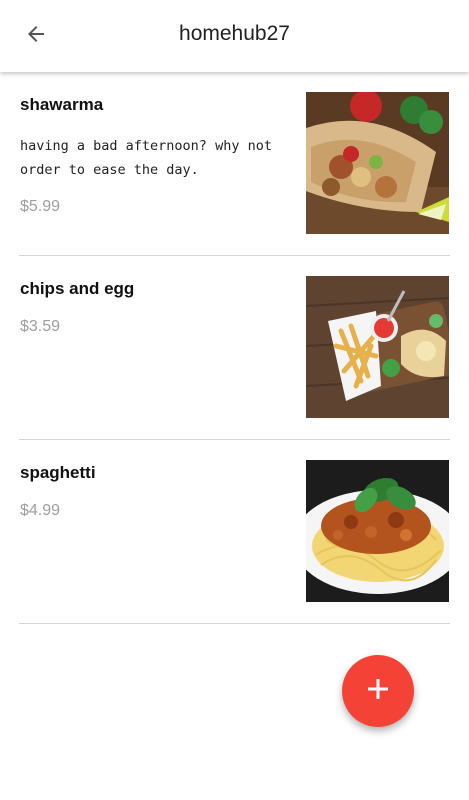 This screenshot has height=800, width=469. Describe the element at coordinates (62, 104) in the screenshot. I see `item-name: shawarma` at that location.